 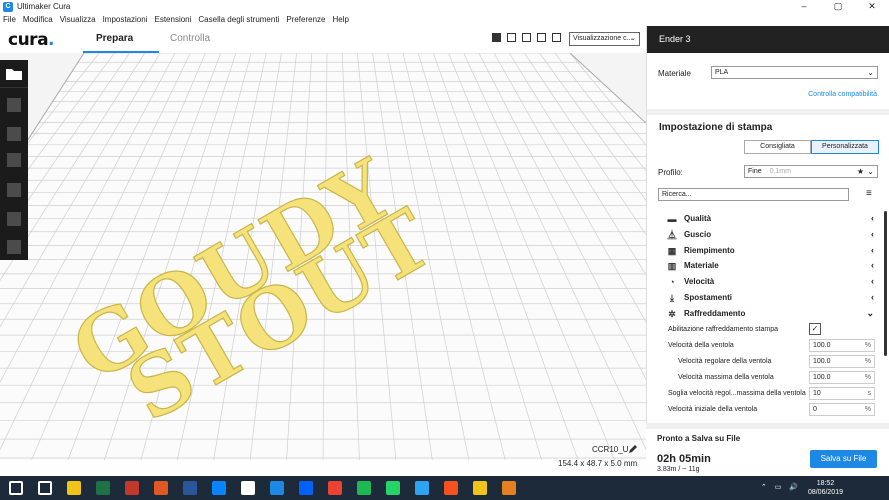 I want to click on view-type-select: Visualizzazione c... ⌄, so click(x=604, y=39).